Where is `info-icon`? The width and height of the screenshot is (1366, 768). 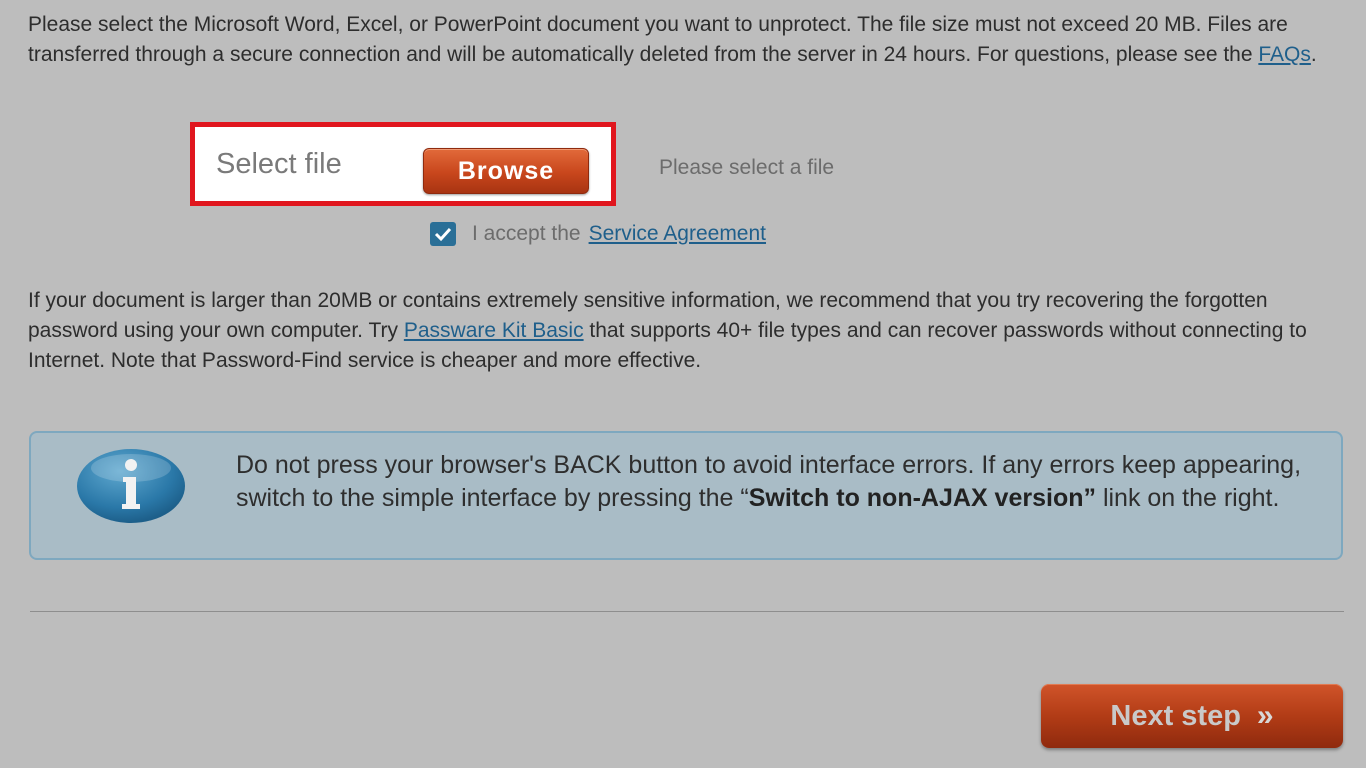 info-icon is located at coordinates (131, 486).